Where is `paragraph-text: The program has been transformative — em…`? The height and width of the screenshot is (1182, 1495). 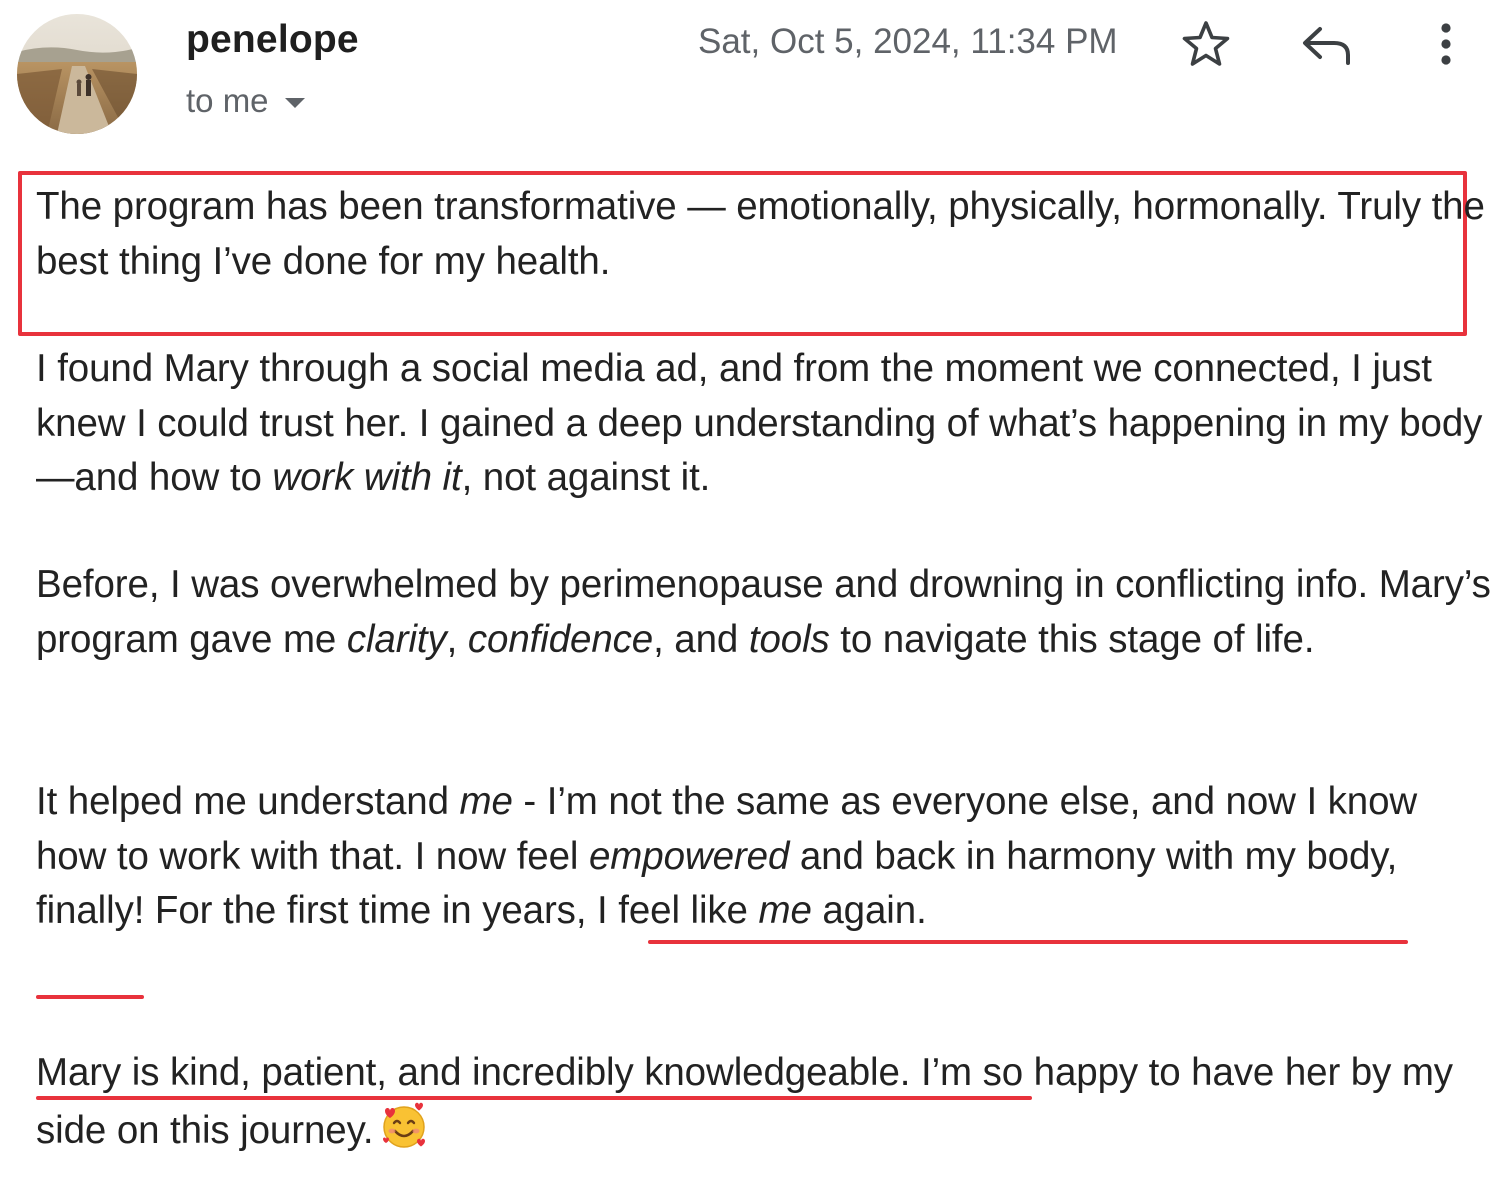 paragraph-text: The program has been transformative — em… is located at coordinates (760, 234).